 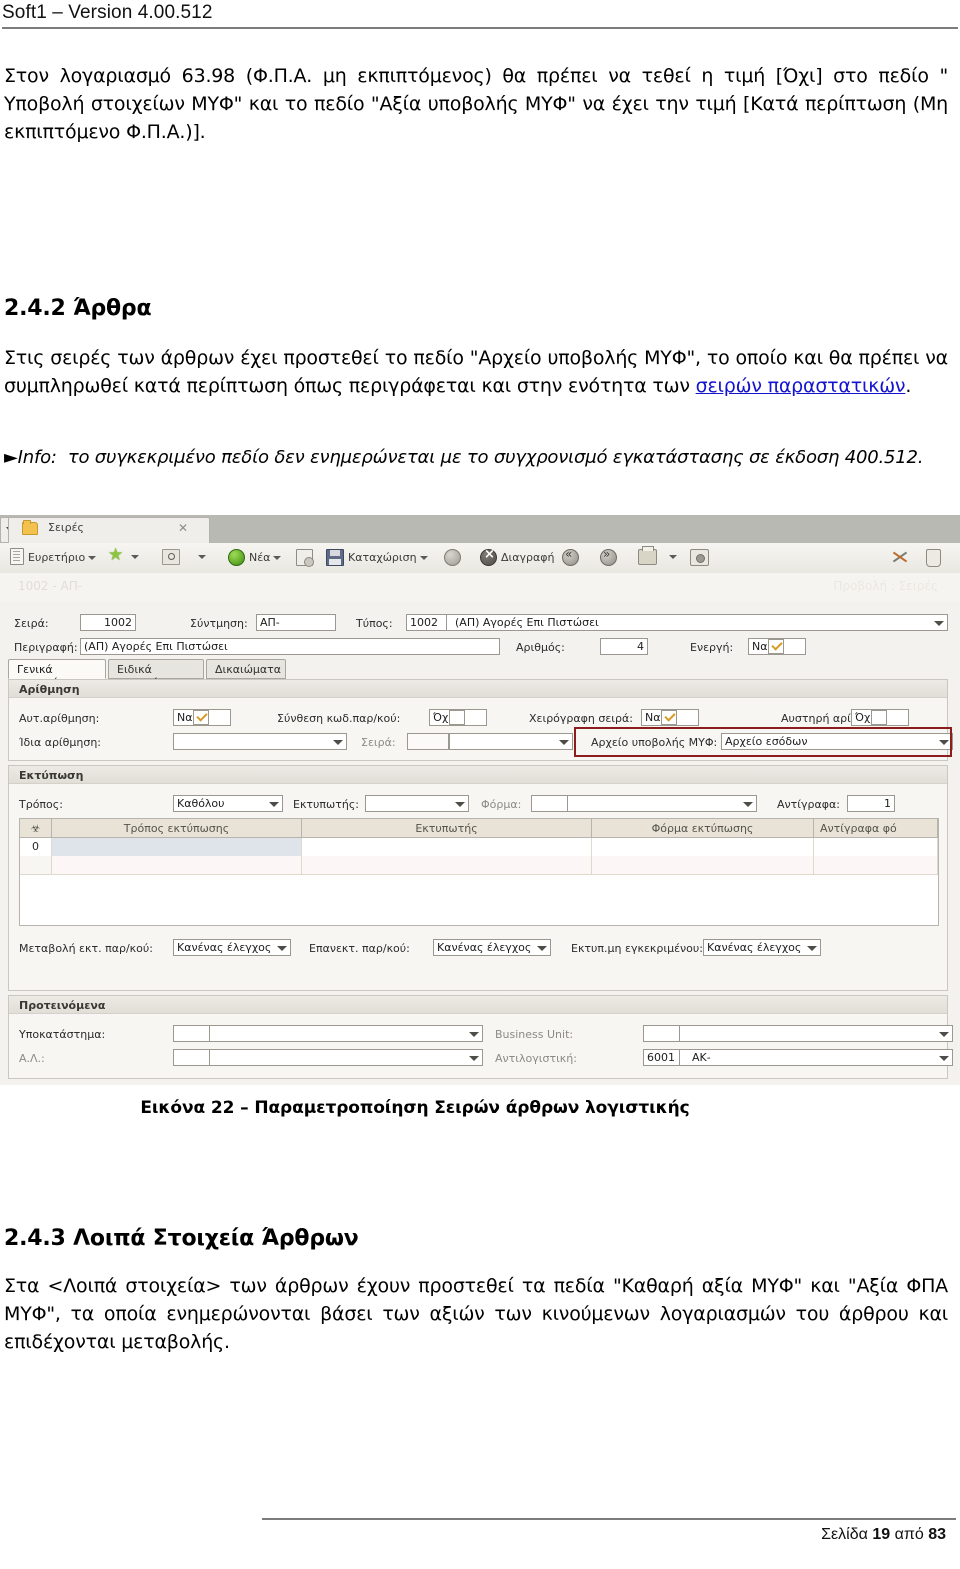 I want to click on label-handwritten-series: Χειρόγραφη σειρά:, so click(x=581, y=718).